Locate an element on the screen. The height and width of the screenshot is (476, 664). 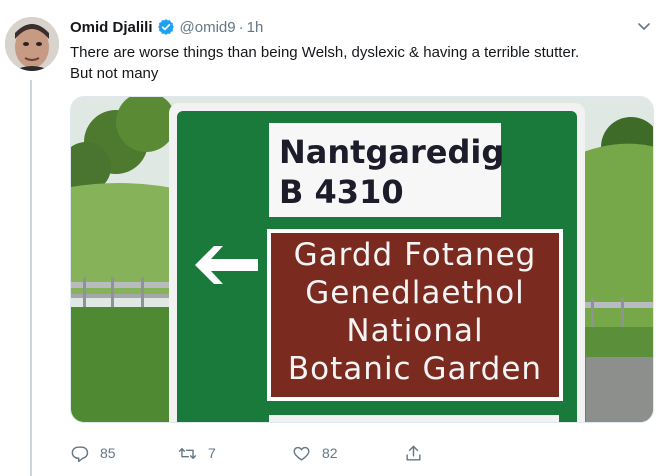
sign-place-name: Nantgaredig is located at coordinates (392, 152).